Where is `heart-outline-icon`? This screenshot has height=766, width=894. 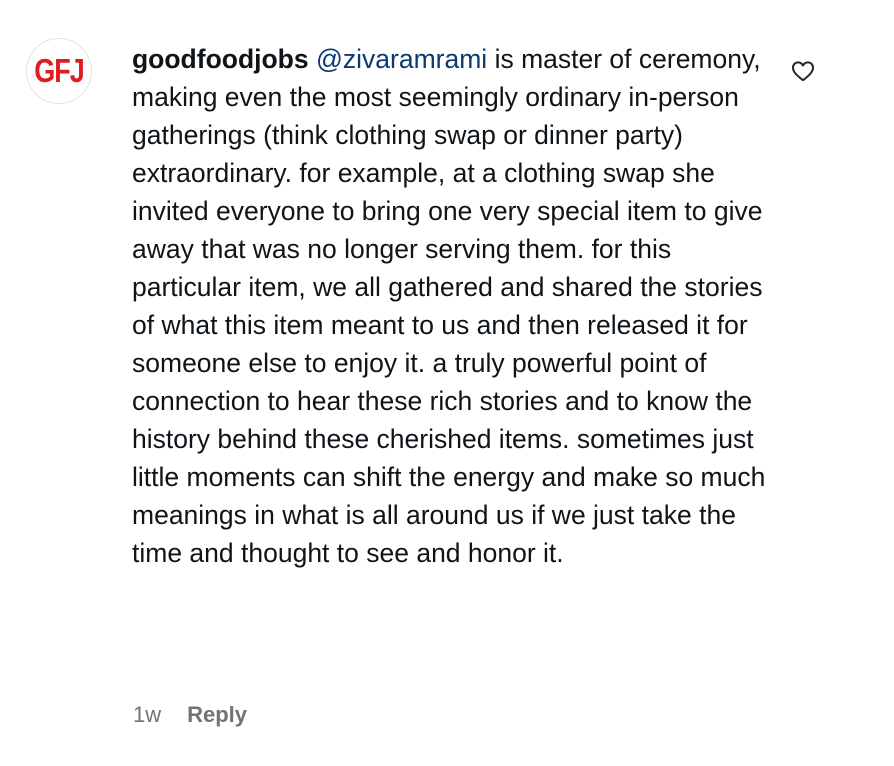
heart-outline-icon is located at coordinates (803, 71).